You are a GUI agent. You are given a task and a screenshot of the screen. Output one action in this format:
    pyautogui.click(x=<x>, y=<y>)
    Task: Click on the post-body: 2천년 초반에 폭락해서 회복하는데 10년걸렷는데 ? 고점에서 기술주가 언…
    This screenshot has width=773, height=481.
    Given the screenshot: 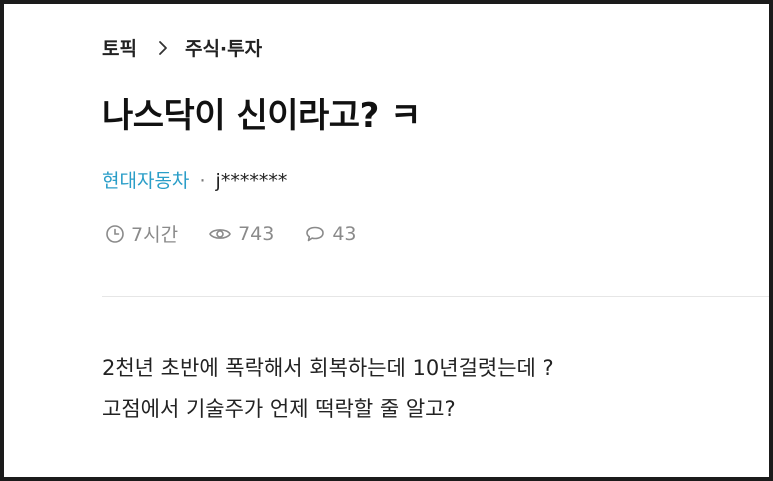 What is the action you would take?
    pyautogui.click(x=328, y=389)
    